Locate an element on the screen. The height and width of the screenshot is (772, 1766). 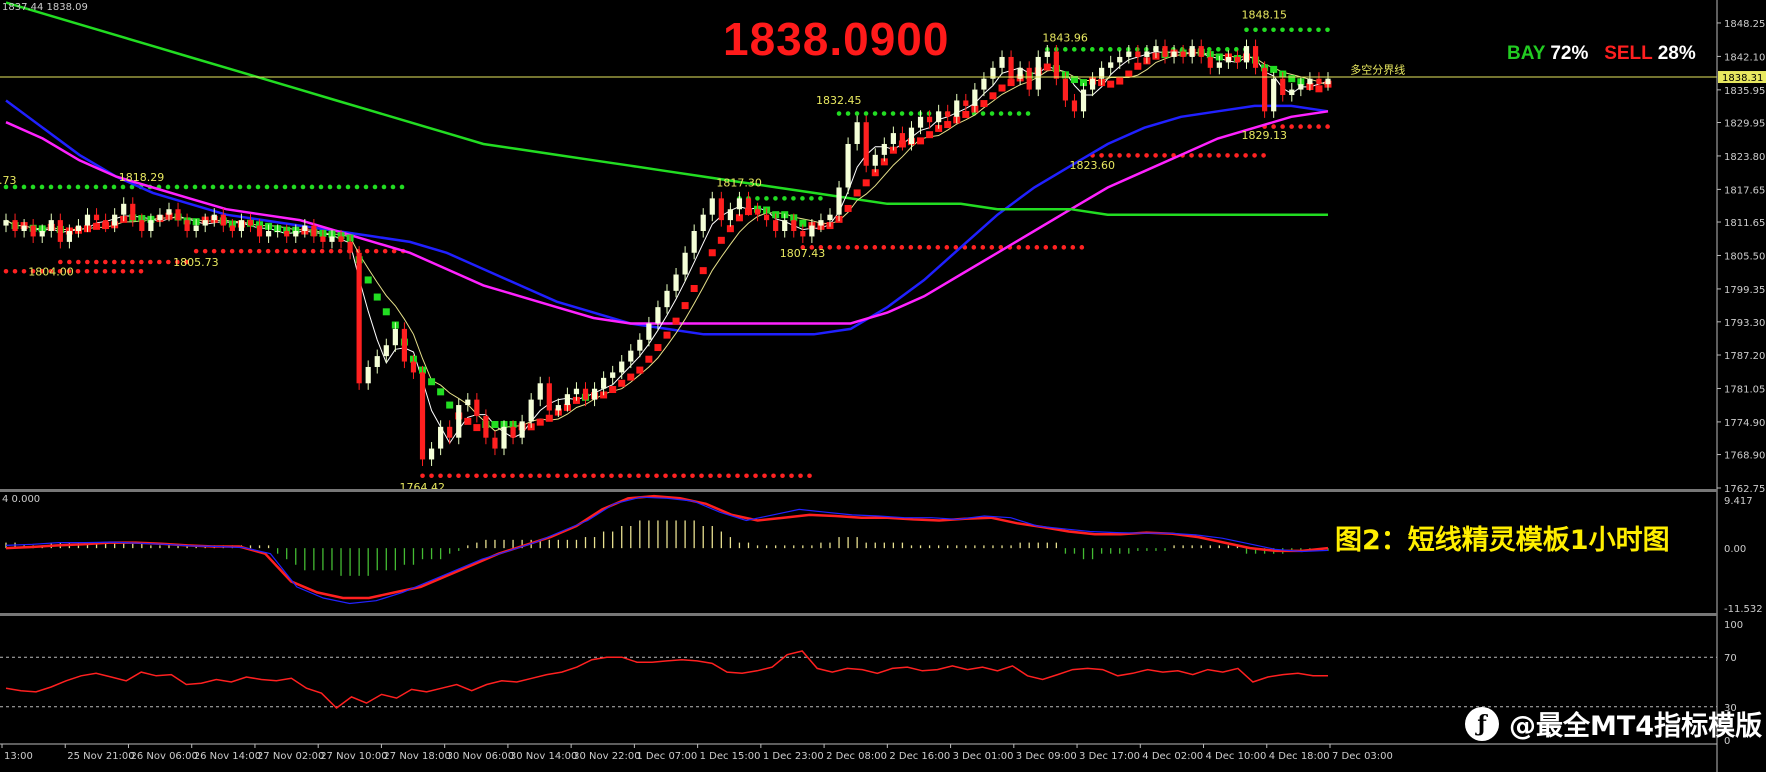
x-tick-label: 7 Dec 03:00 is located at coordinates (1362, 756).